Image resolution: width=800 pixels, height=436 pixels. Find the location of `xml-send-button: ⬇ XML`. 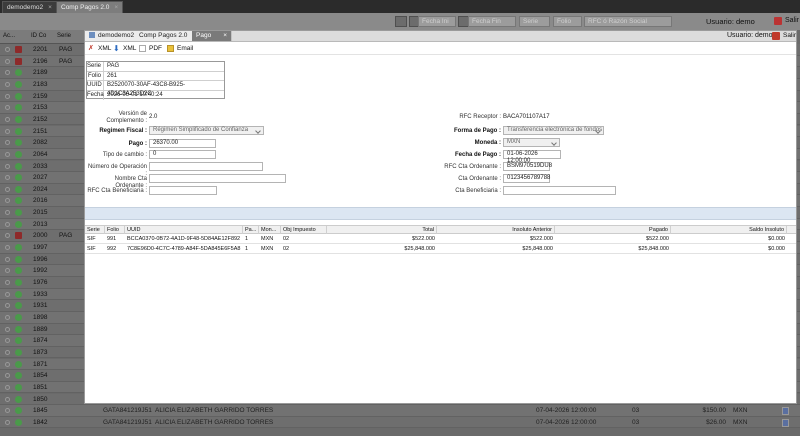

xml-send-button: ⬇ XML is located at coordinates (124, 48).